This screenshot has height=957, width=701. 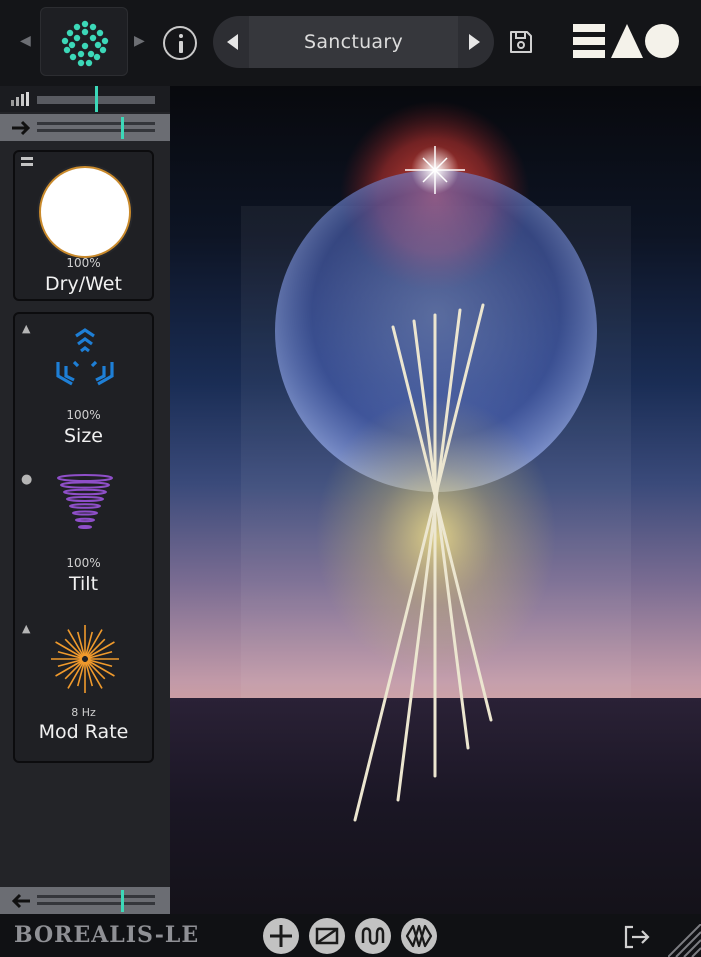 I want to click on output-arrow-icon, so click(x=20, y=901).